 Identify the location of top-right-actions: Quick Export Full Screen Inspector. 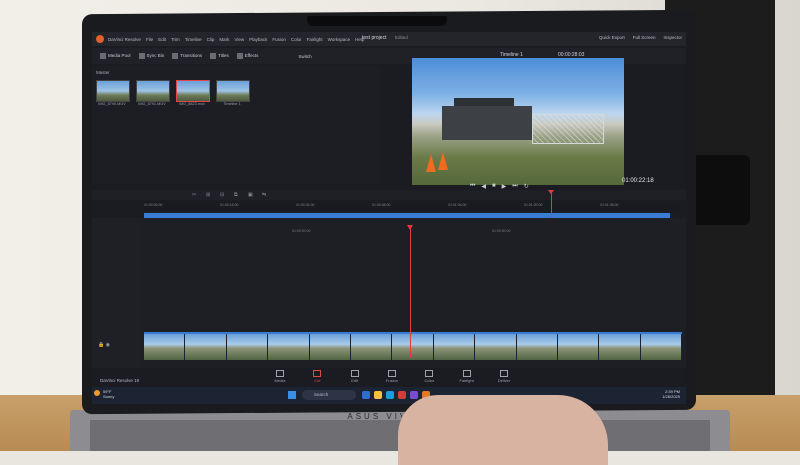
(640, 37).